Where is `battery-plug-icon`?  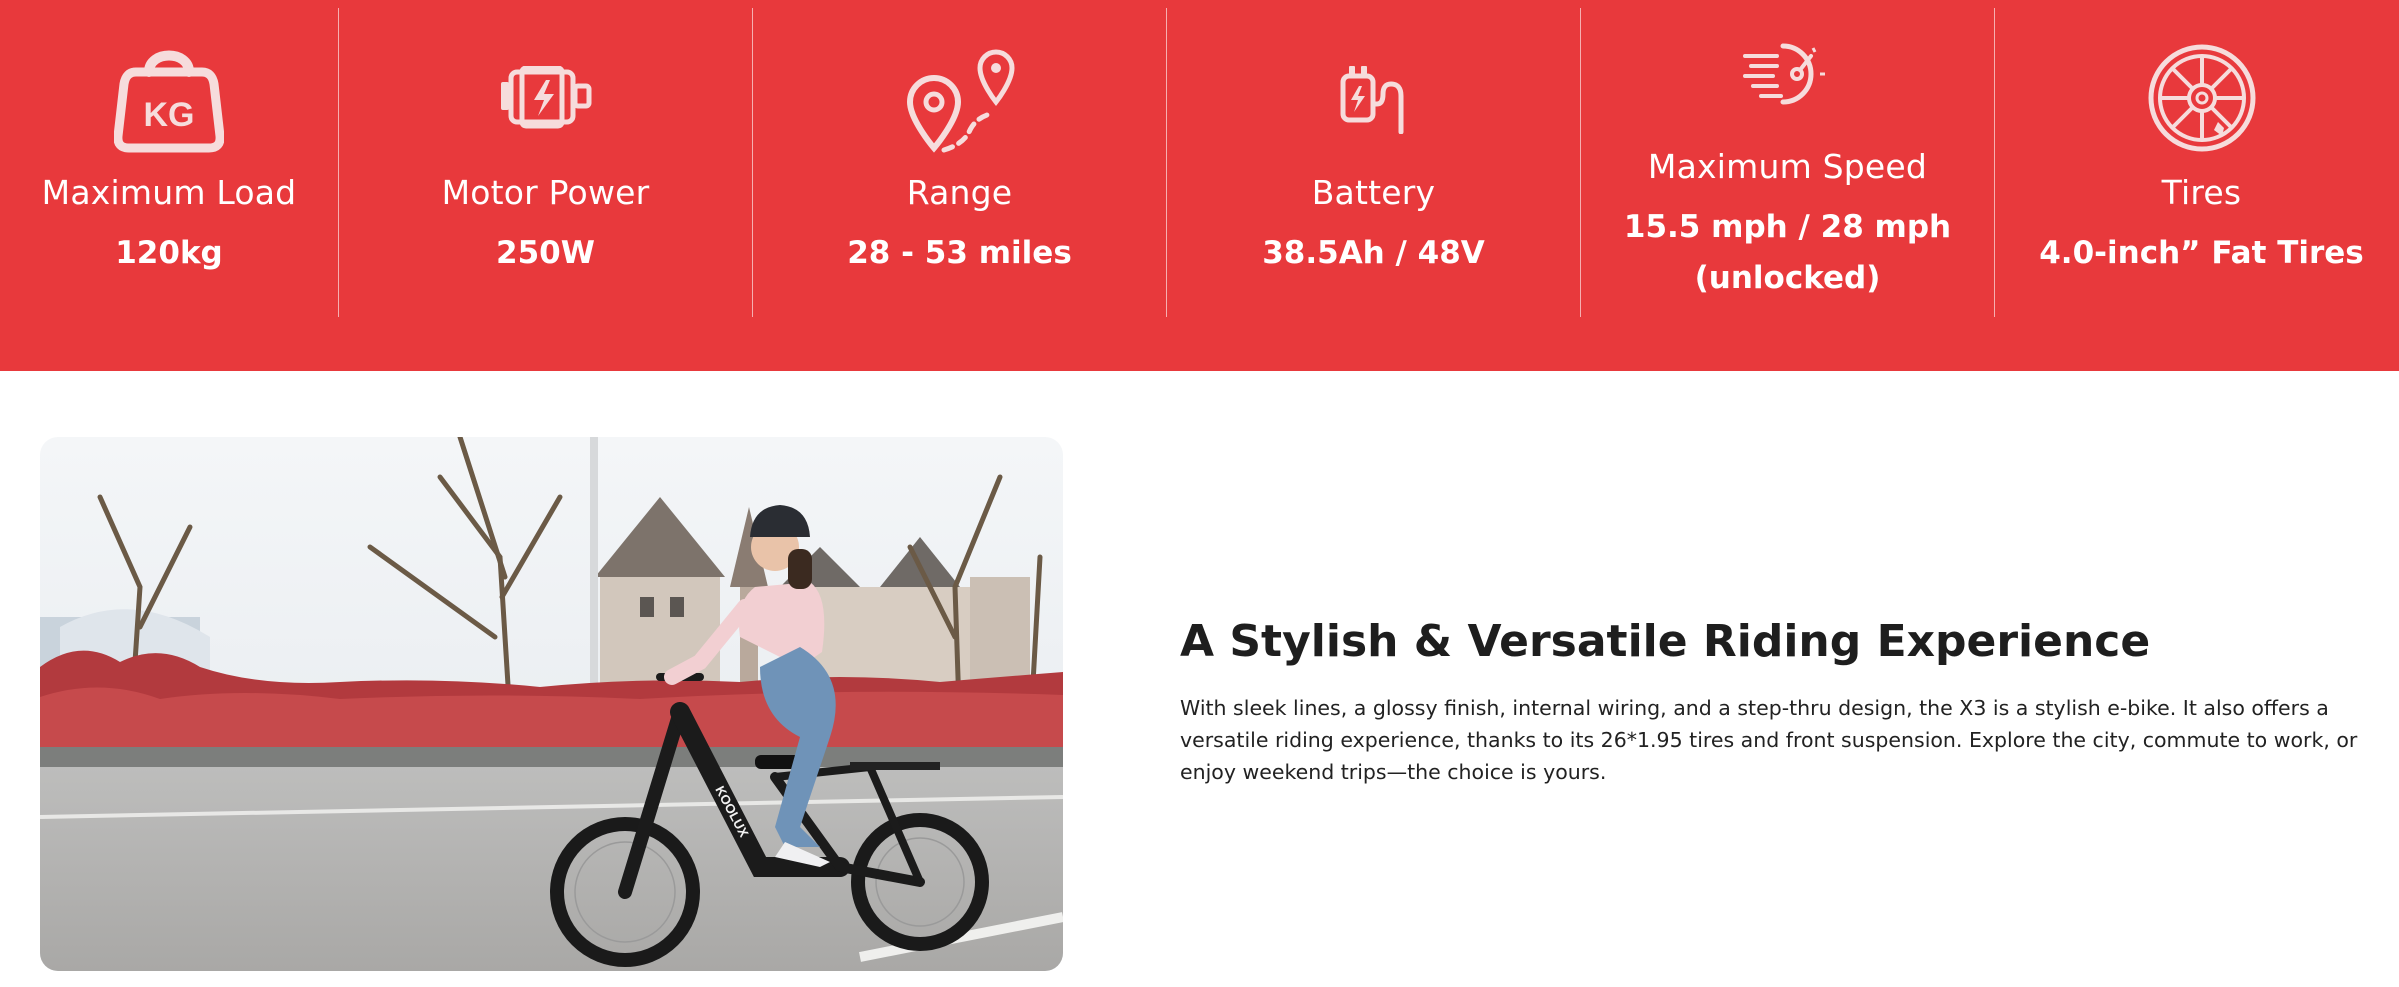 battery-plug-icon is located at coordinates (1374, 99).